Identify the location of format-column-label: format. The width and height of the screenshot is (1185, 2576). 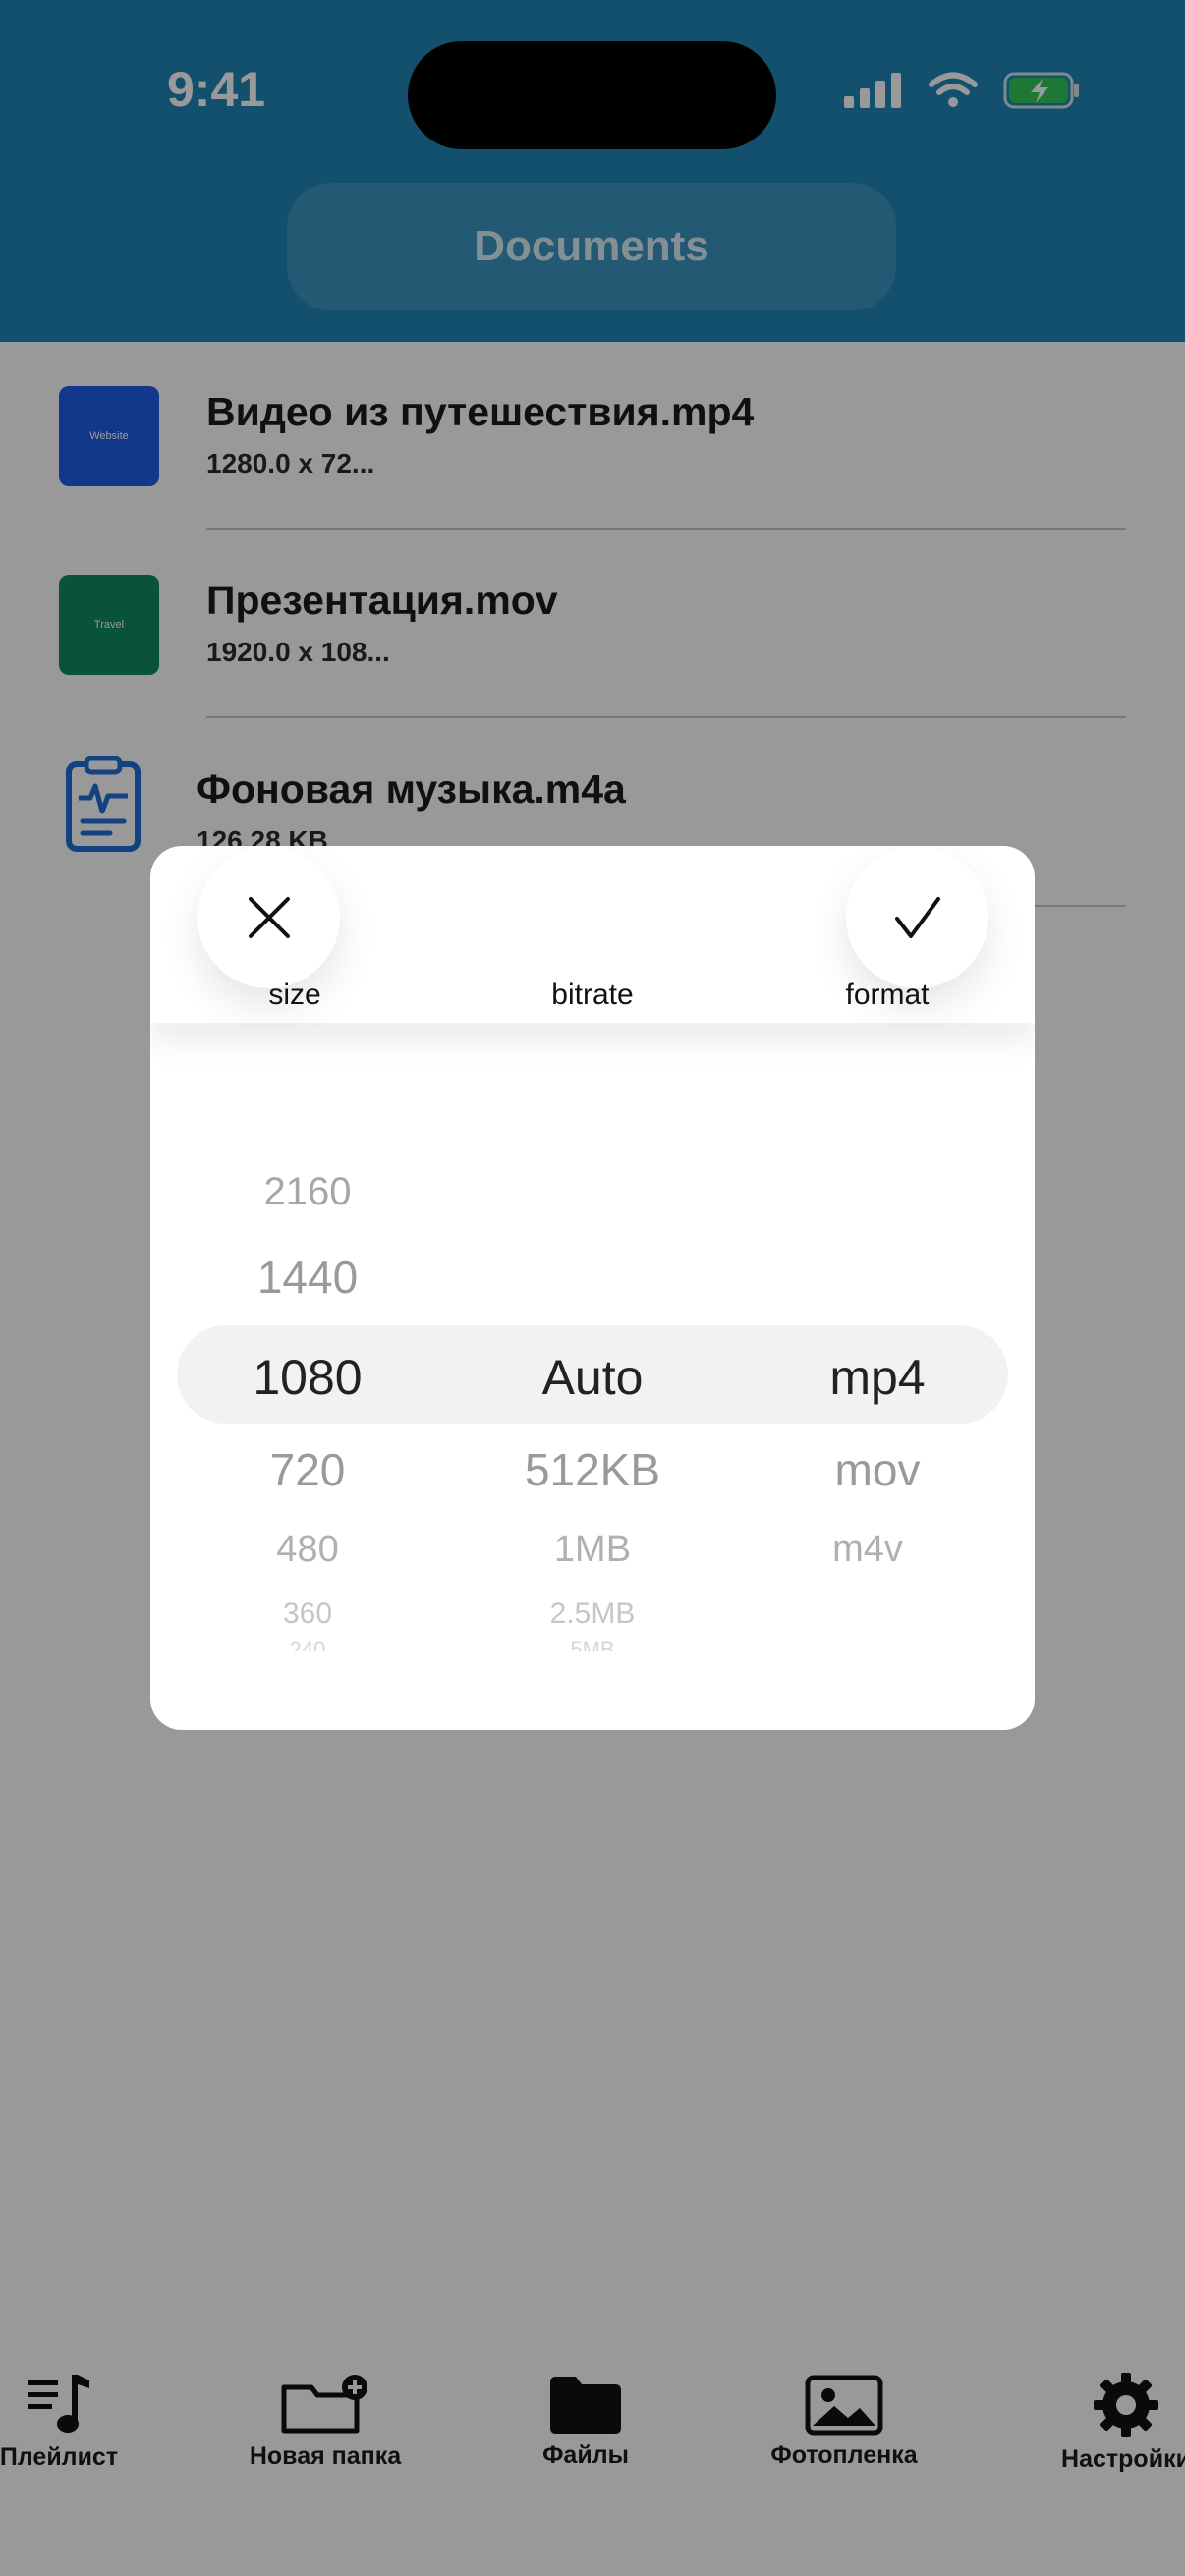
(888, 995).